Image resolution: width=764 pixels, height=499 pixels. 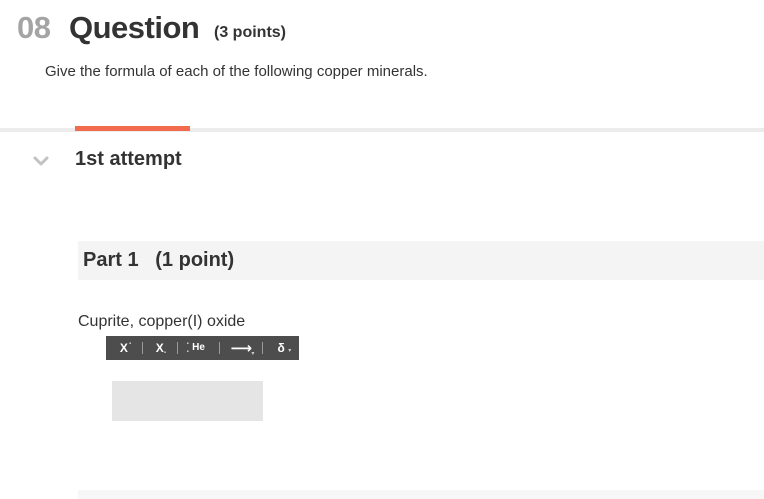 I want to click on reaction-arrow-button: ⟶ ▾, so click(x=241, y=348).